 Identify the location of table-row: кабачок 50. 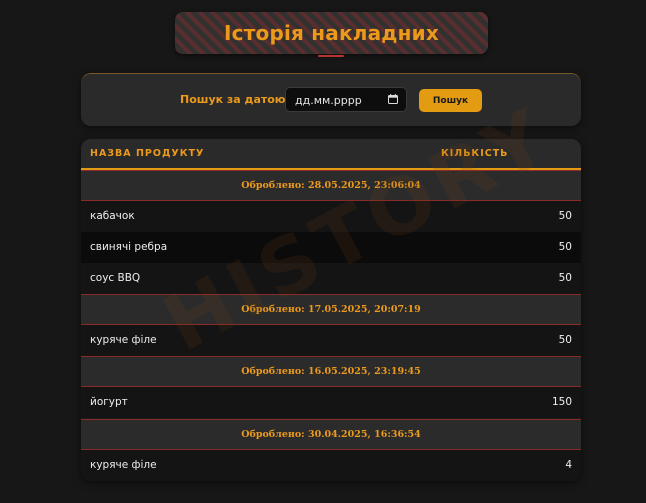
(331, 216).